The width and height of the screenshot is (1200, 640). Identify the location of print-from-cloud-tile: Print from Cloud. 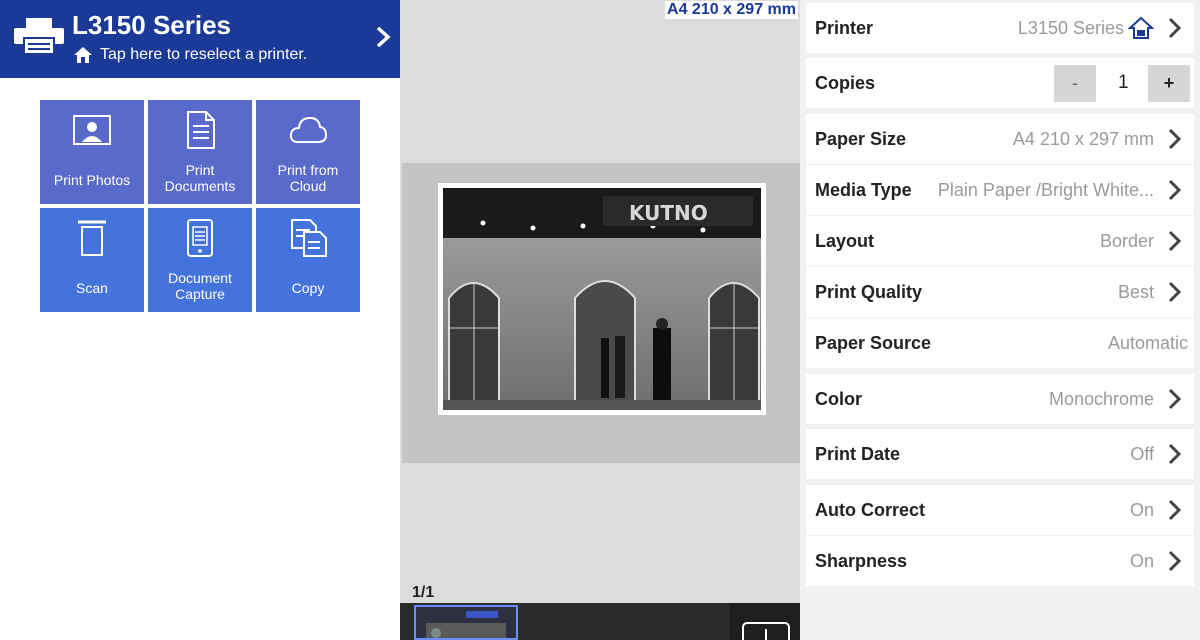
(308, 152).